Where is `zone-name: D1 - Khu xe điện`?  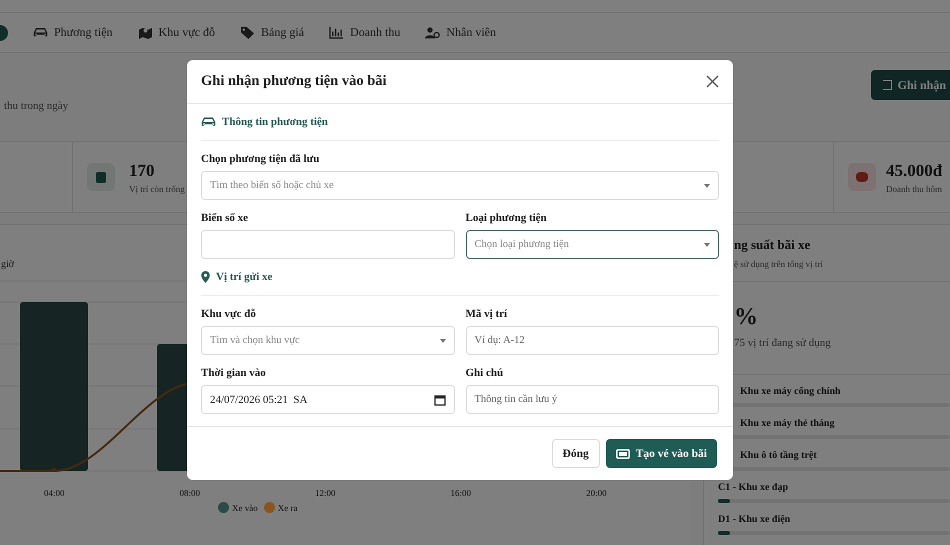
zone-name: D1 - Khu xe điện is located at coordinates (755, 519).